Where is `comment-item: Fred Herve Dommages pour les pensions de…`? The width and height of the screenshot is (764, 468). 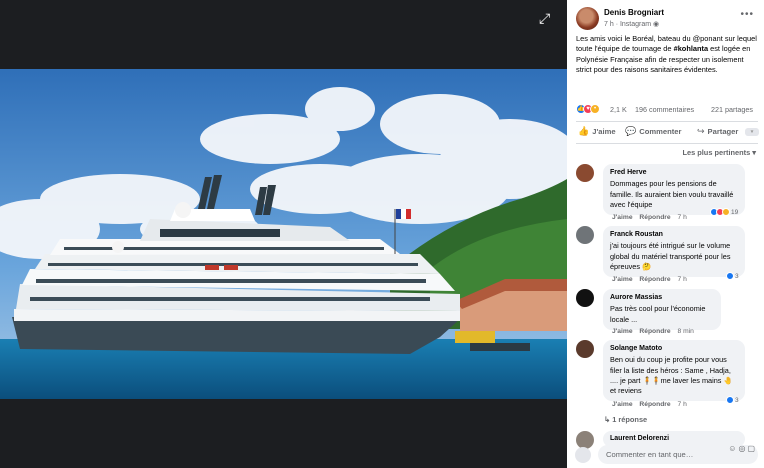
comment-item: Fred Herve Dommages pour les pensions de… is located at coordinates (668, 194).